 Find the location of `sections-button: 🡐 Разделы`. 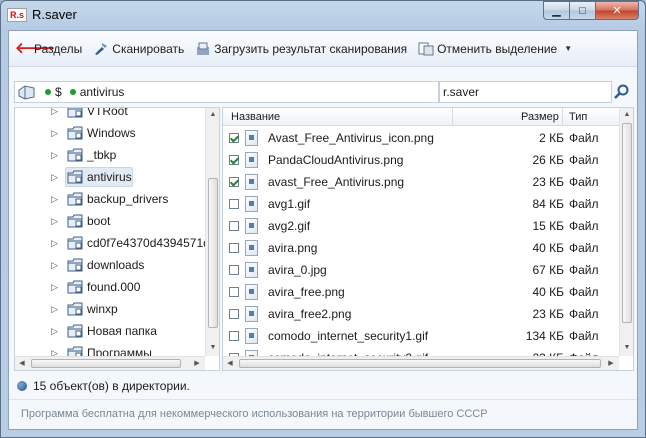

sections-button: 🡐 Разделы is located at coordinates (49, 48).